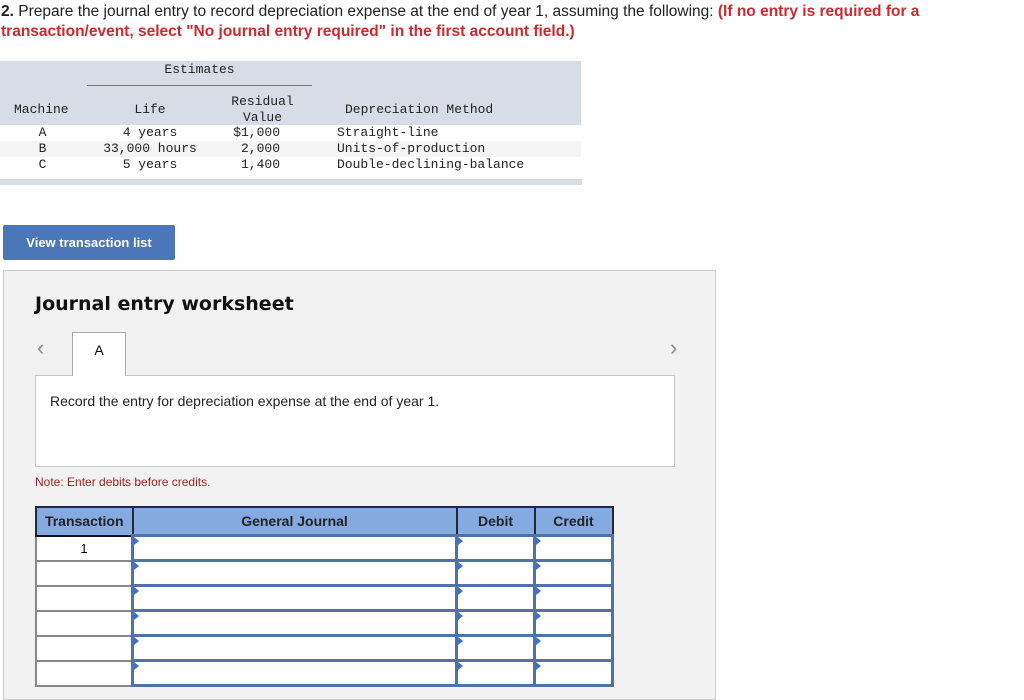  What do you see at coordinates (262, 101) in the screenshot?
I see `header-residual-line1: Residual` at bounding box center [262, 101].